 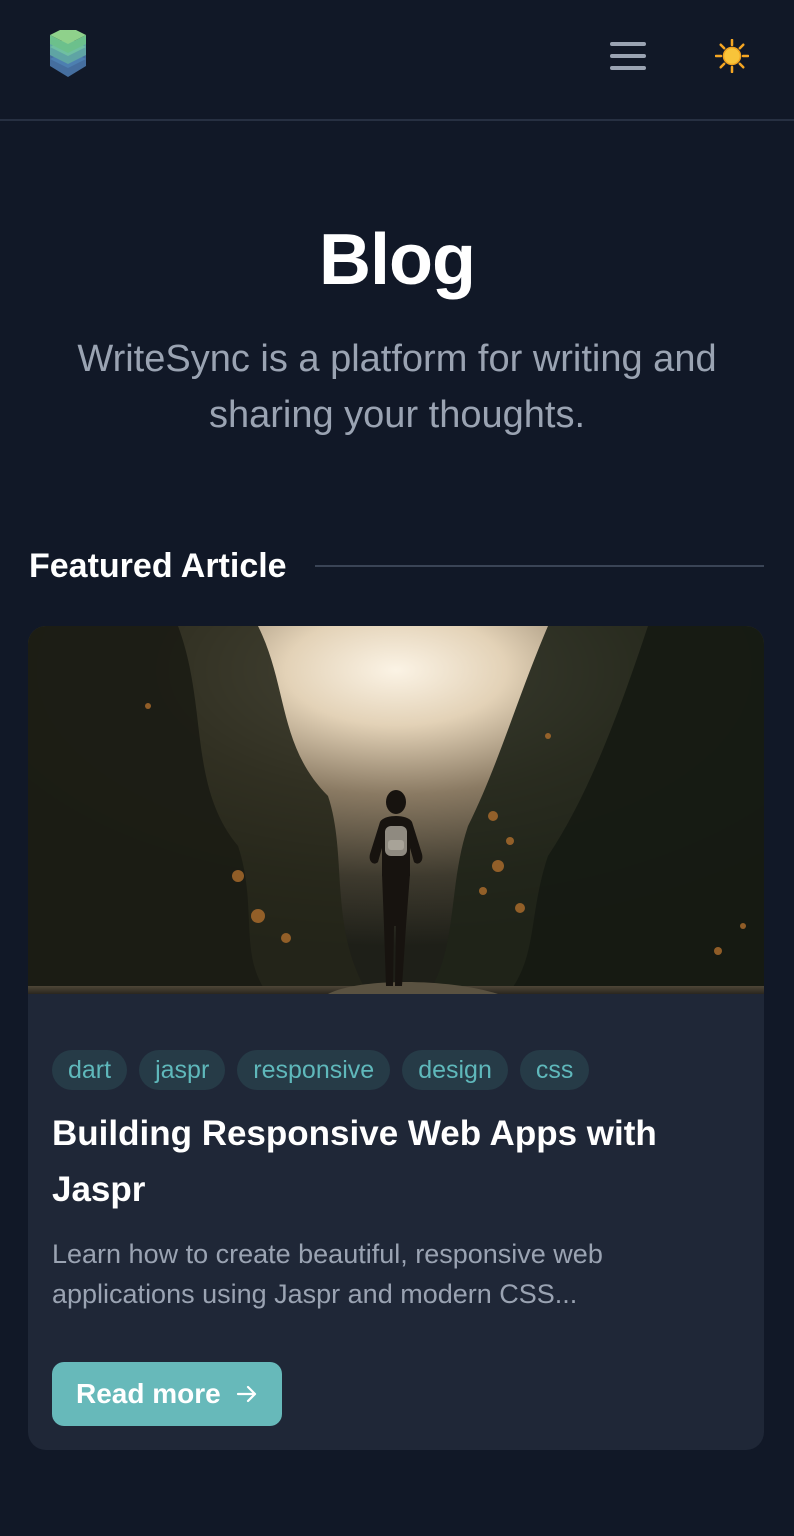 I want to click on menu-button, so click(x=628, y=56).